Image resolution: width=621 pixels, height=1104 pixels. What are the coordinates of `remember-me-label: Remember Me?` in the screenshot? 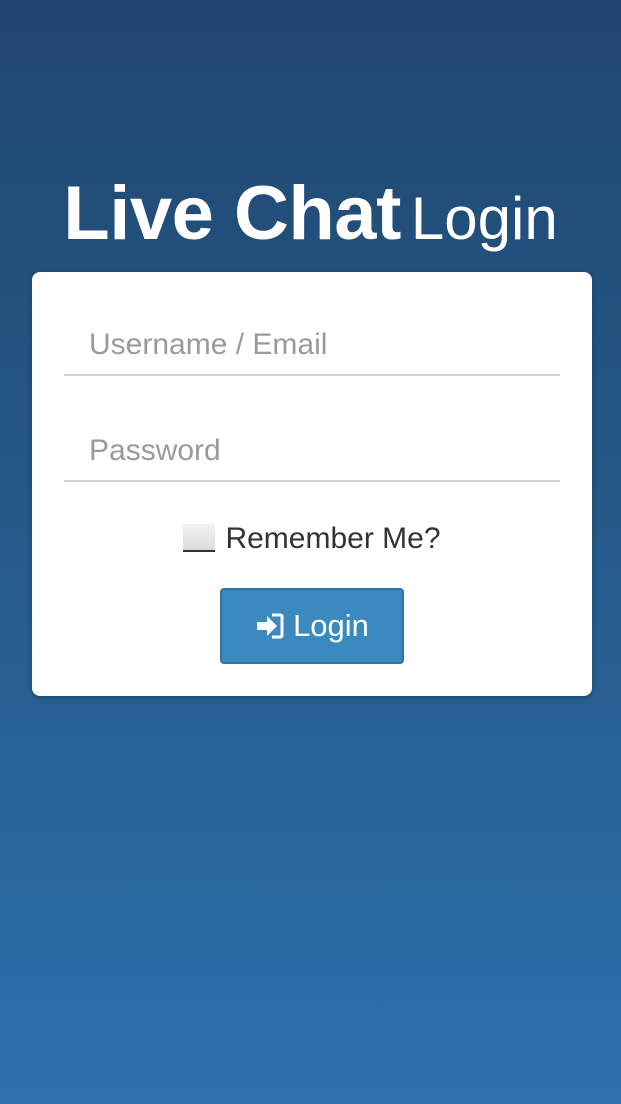 It's located at (332, 538).